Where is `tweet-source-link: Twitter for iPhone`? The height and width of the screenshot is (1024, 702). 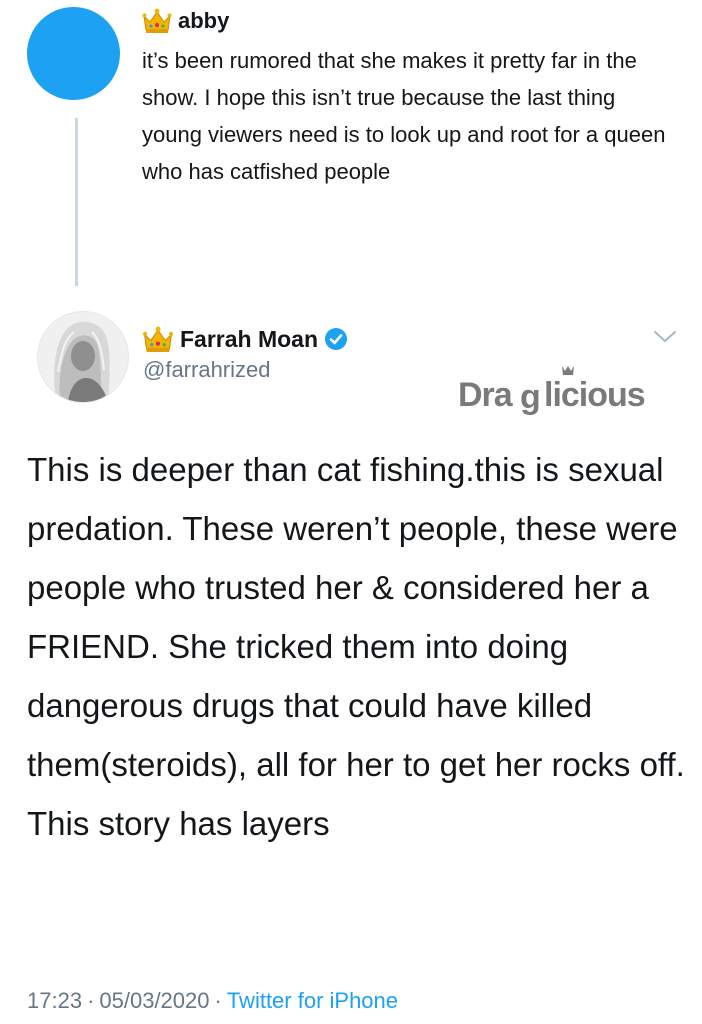
tweet-source-link: Twitter for iPhone is located at coordinates (312, 1001).